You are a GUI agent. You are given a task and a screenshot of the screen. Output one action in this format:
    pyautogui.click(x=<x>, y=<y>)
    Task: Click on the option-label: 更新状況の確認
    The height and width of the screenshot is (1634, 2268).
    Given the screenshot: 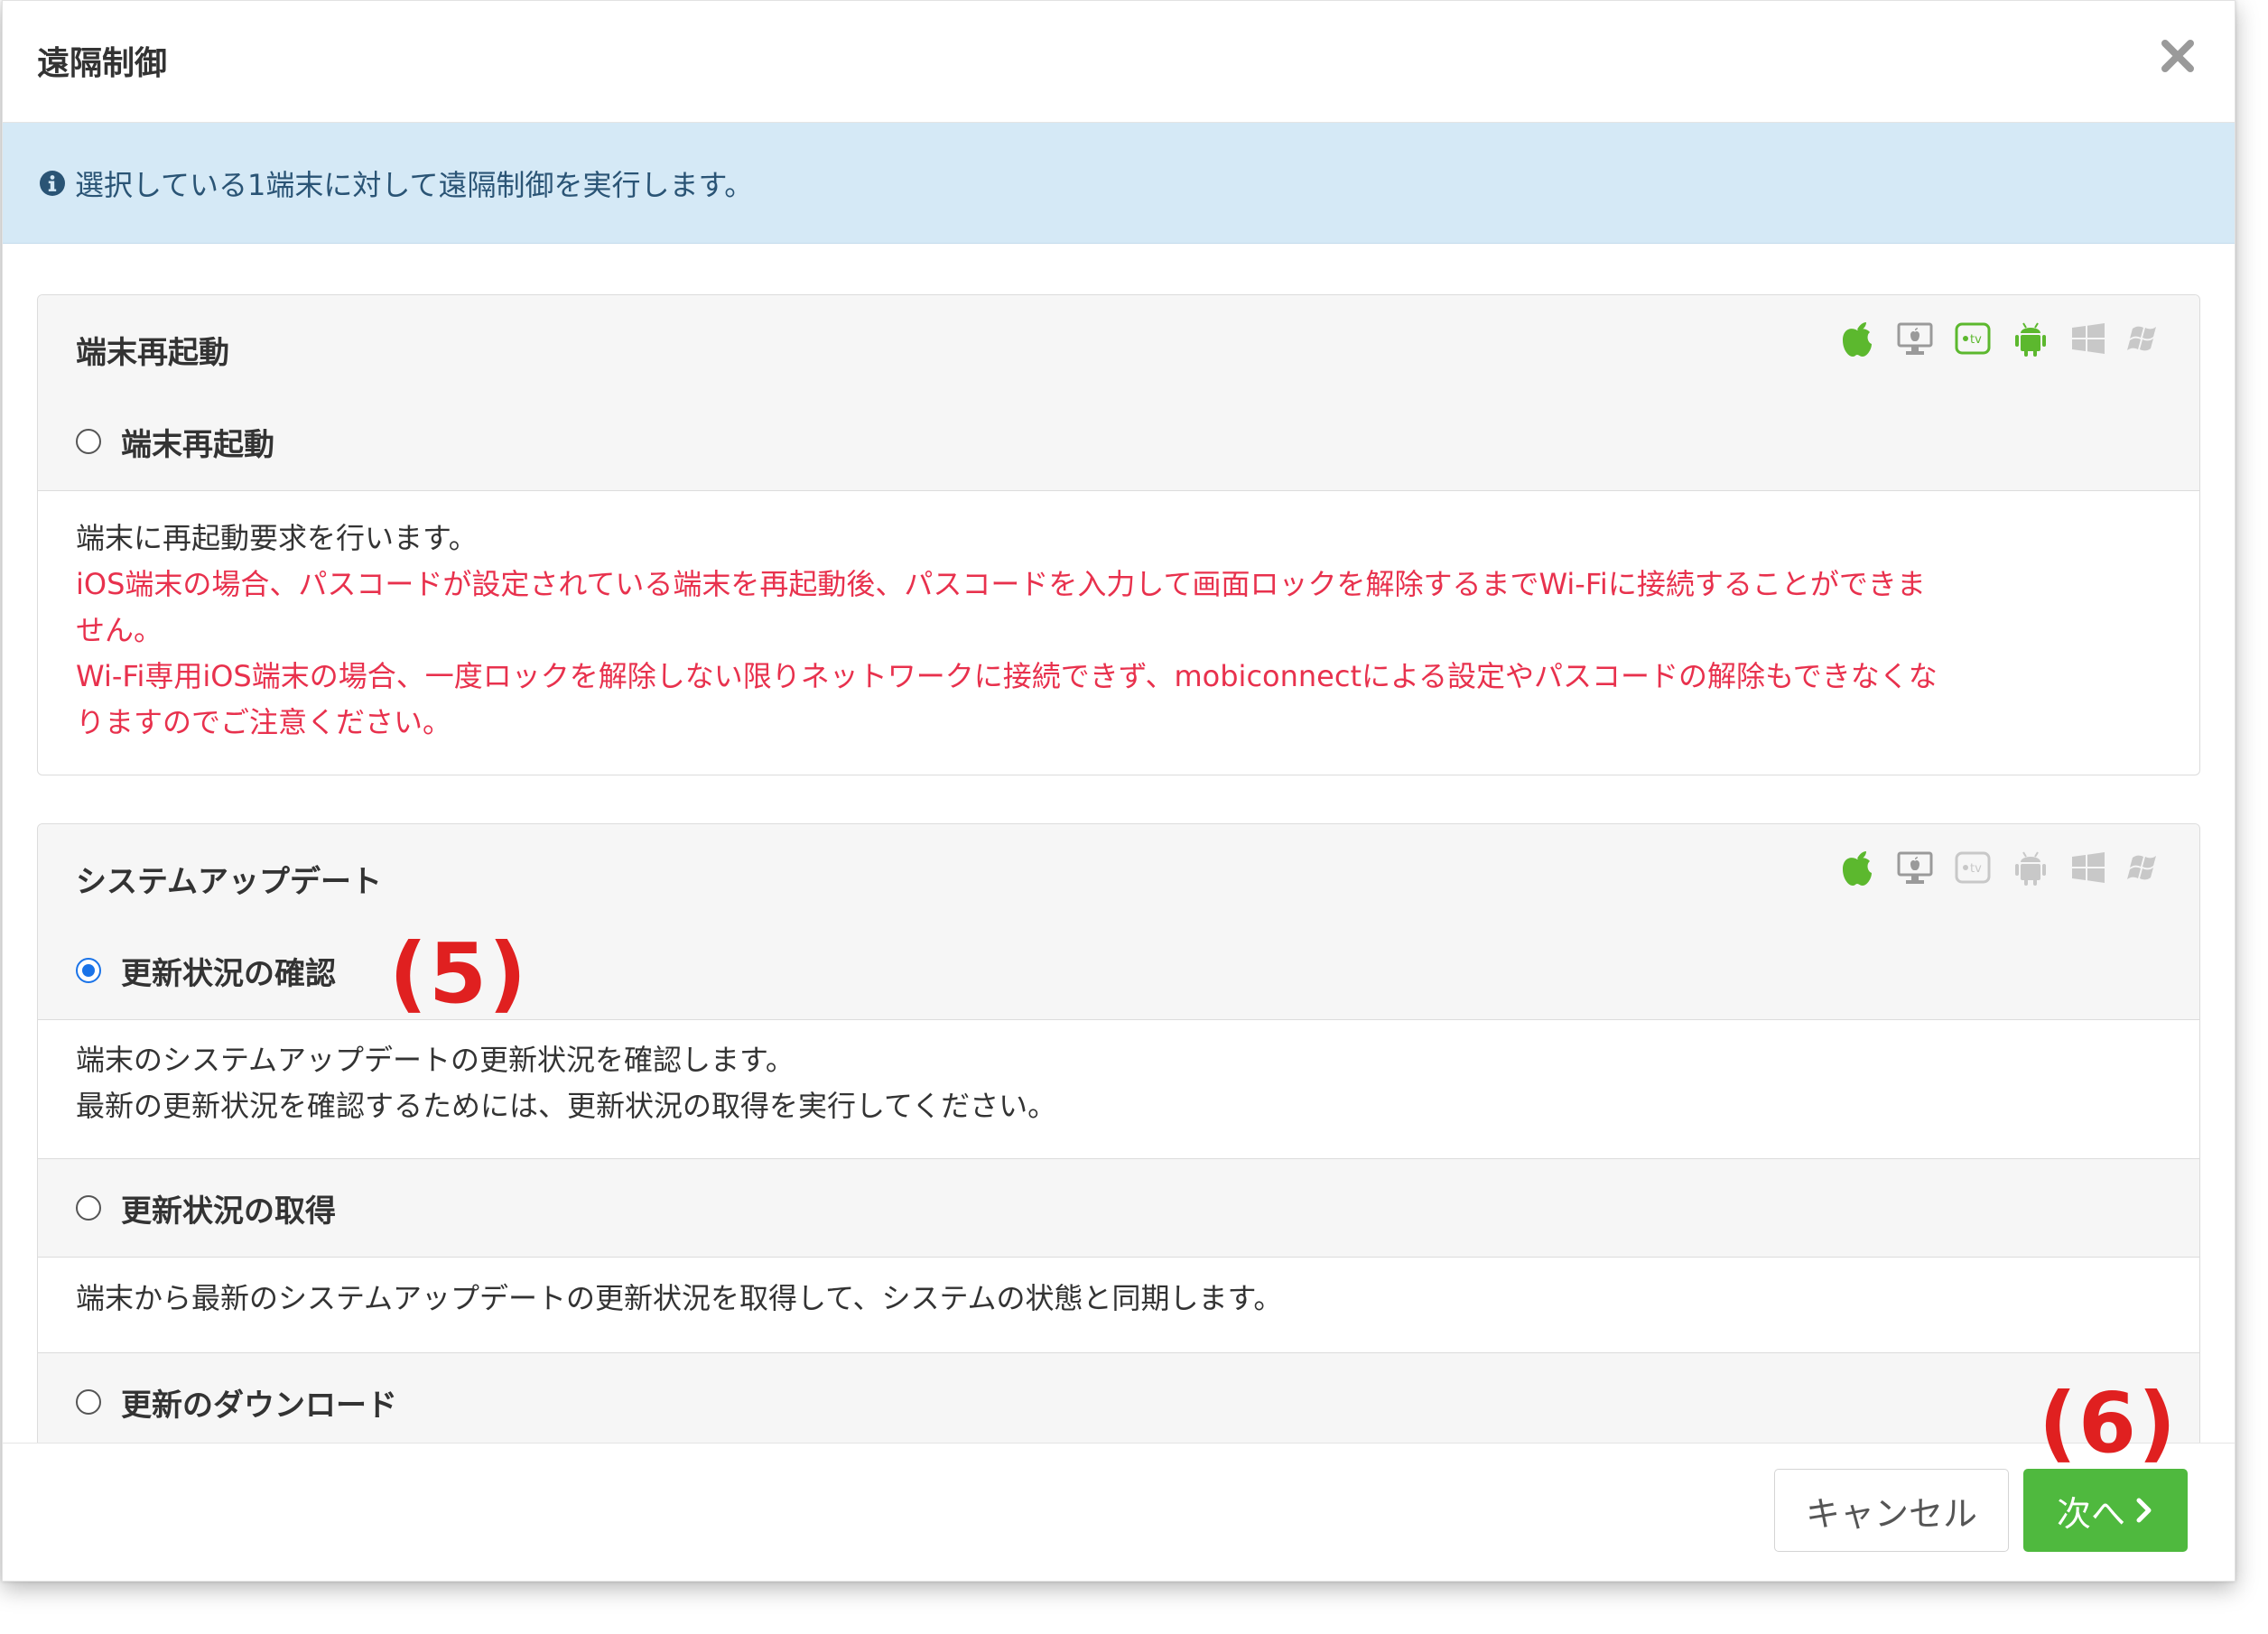 What is the action you would take?
    pyautogui.click(x=228, y=973)
    